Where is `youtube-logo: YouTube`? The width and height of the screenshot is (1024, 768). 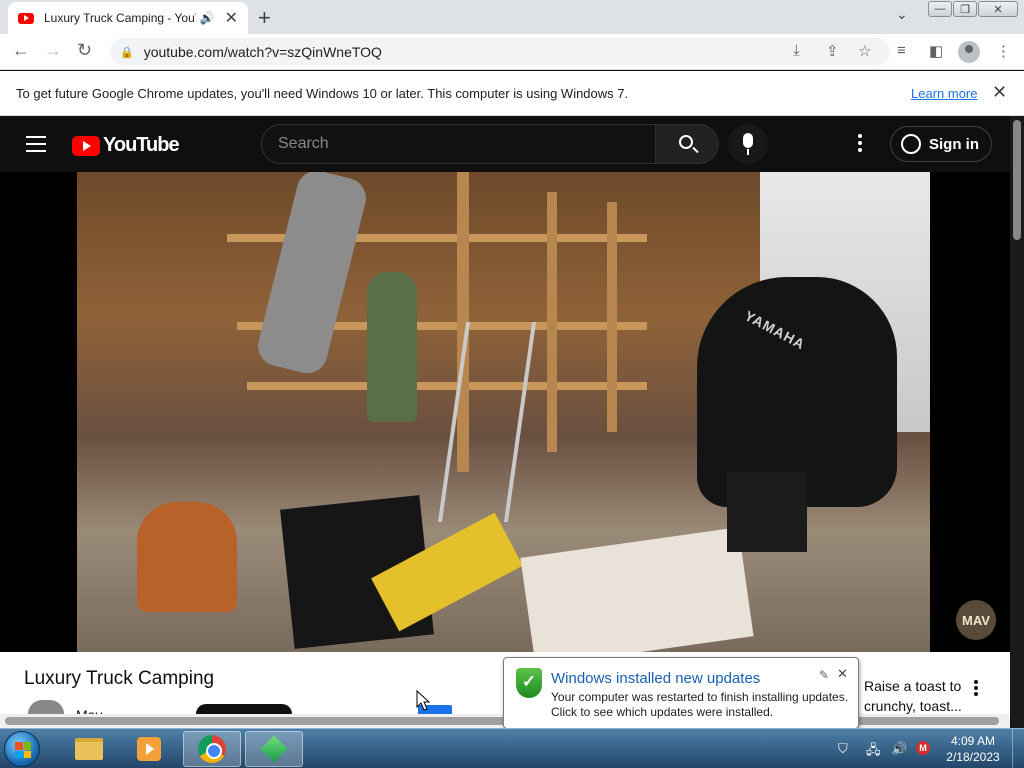 youtube-logo: YouTube is located at coordinates (126, 145).